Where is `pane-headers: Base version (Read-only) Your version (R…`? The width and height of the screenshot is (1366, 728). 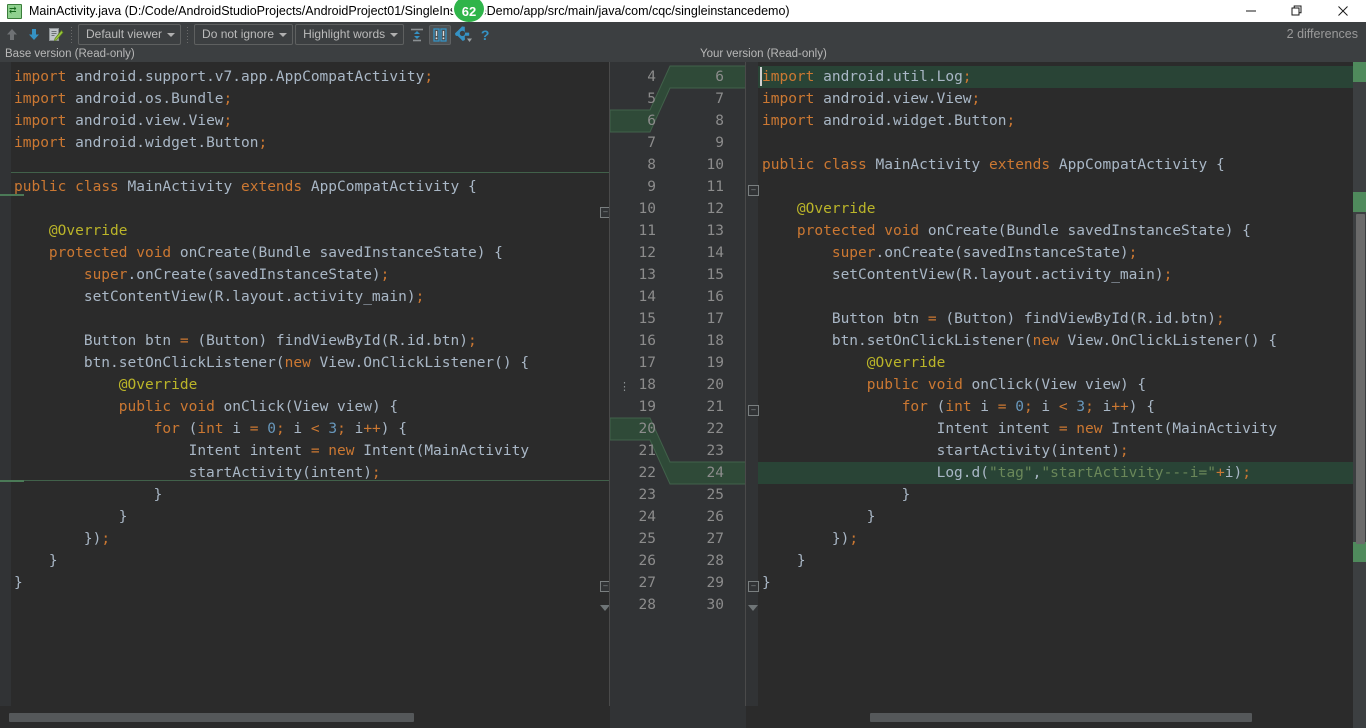 pane-headers: Base version (Read-only) Your version (R… is located at coordinates (683, 54).